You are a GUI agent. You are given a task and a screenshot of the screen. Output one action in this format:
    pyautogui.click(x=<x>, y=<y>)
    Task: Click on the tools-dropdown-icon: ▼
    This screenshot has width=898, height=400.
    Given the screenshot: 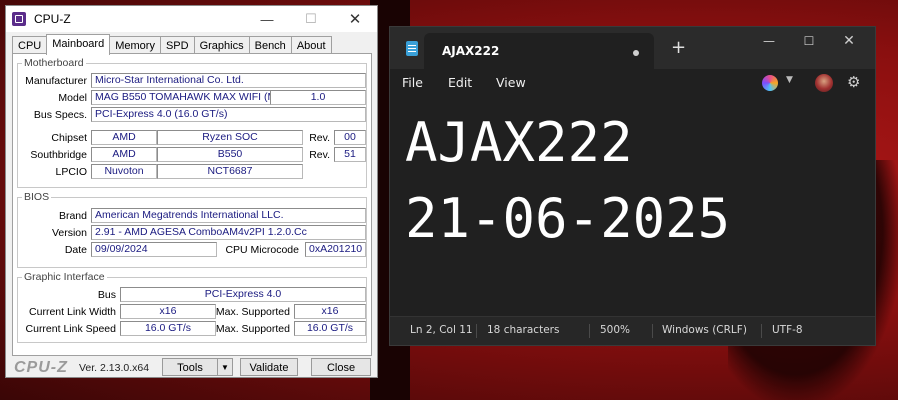 What is the action you would take?
    pyautogui.click(x=225, y=367)
    